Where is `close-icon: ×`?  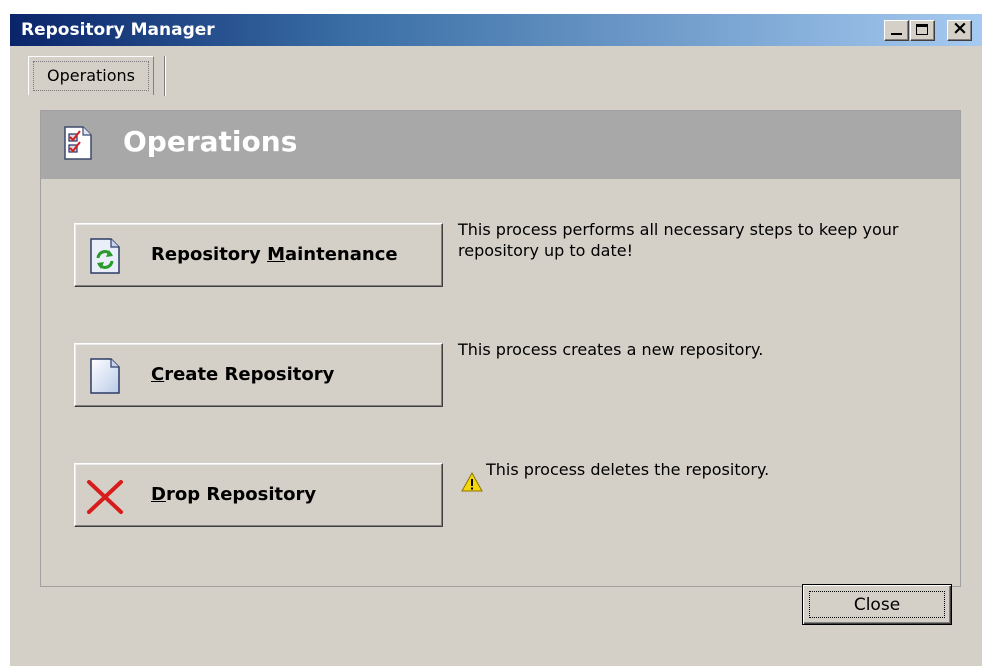
close-icon: × is located at coordinates (960, 28).